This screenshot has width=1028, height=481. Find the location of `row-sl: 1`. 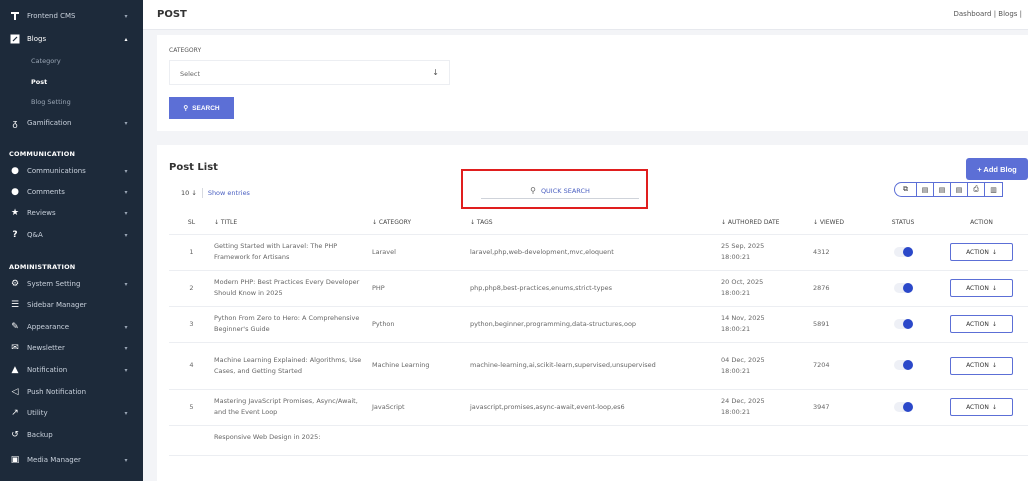

row-sl: 1 is located at coordinates (191, 252).